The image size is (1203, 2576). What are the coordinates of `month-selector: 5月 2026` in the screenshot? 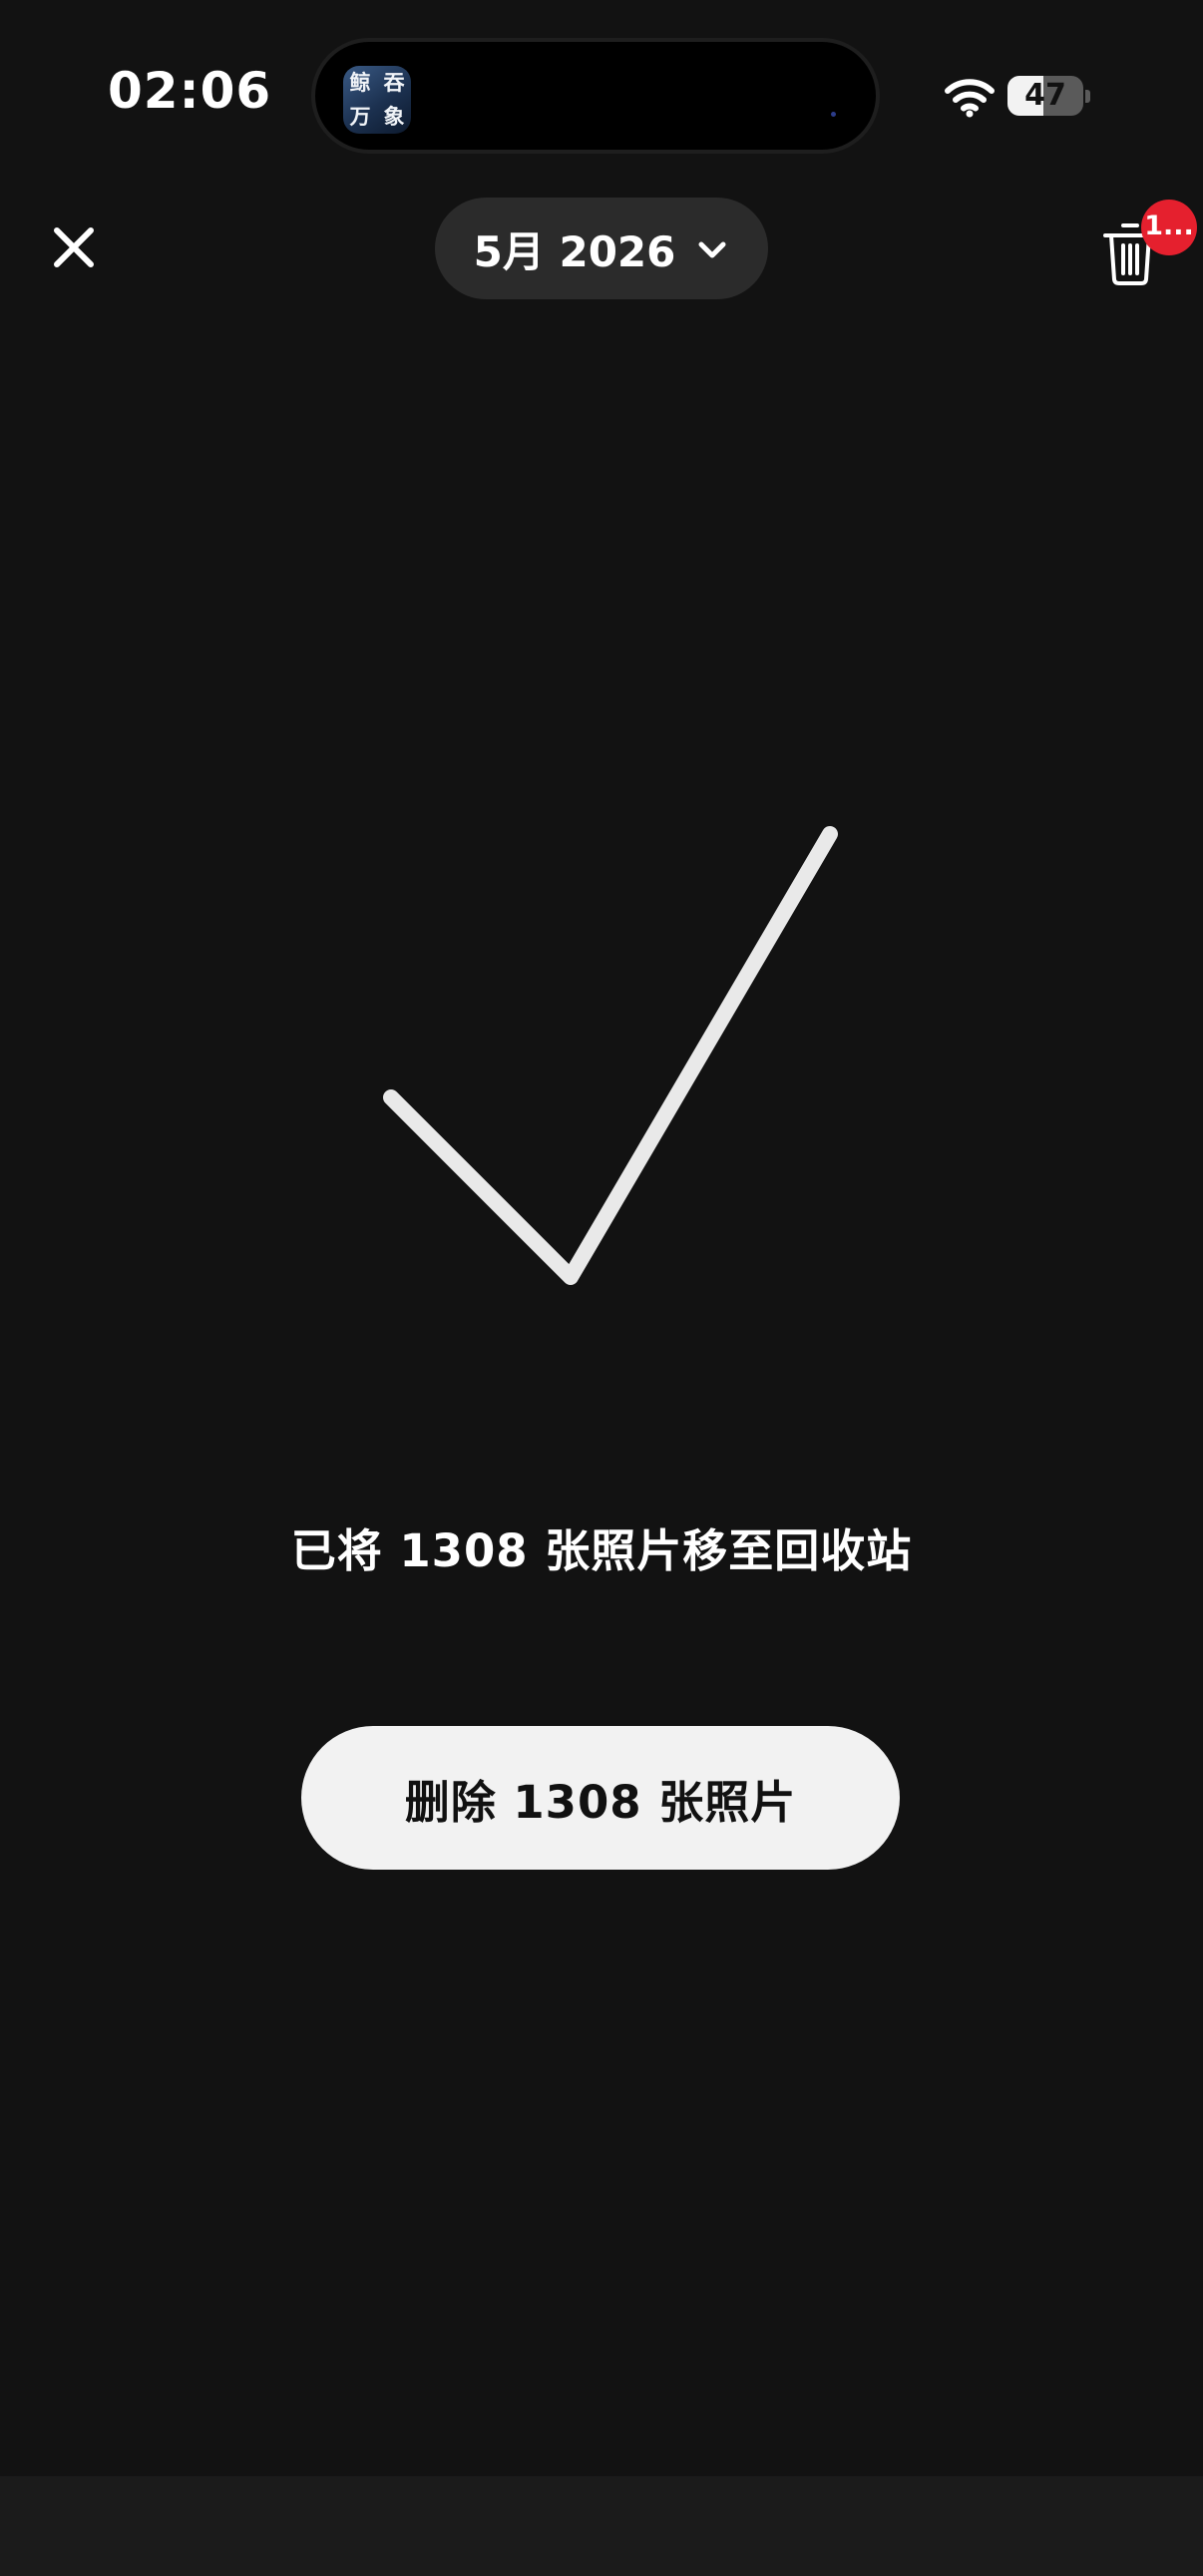 It's located at (601, 248).